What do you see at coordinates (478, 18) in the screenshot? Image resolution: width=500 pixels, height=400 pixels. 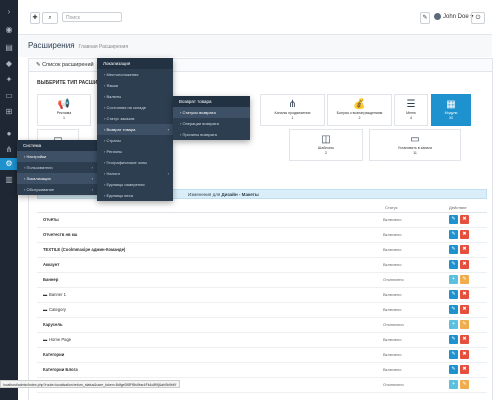 I see `logout-button: ⏻` at bounding box center [478, 18].